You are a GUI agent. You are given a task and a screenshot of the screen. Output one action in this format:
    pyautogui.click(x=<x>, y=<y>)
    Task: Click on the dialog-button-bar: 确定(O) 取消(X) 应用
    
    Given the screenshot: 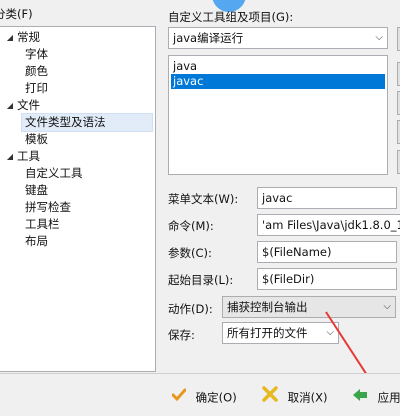 What is the action you would take?
    pyautogui.click(x=200, y=394)
    